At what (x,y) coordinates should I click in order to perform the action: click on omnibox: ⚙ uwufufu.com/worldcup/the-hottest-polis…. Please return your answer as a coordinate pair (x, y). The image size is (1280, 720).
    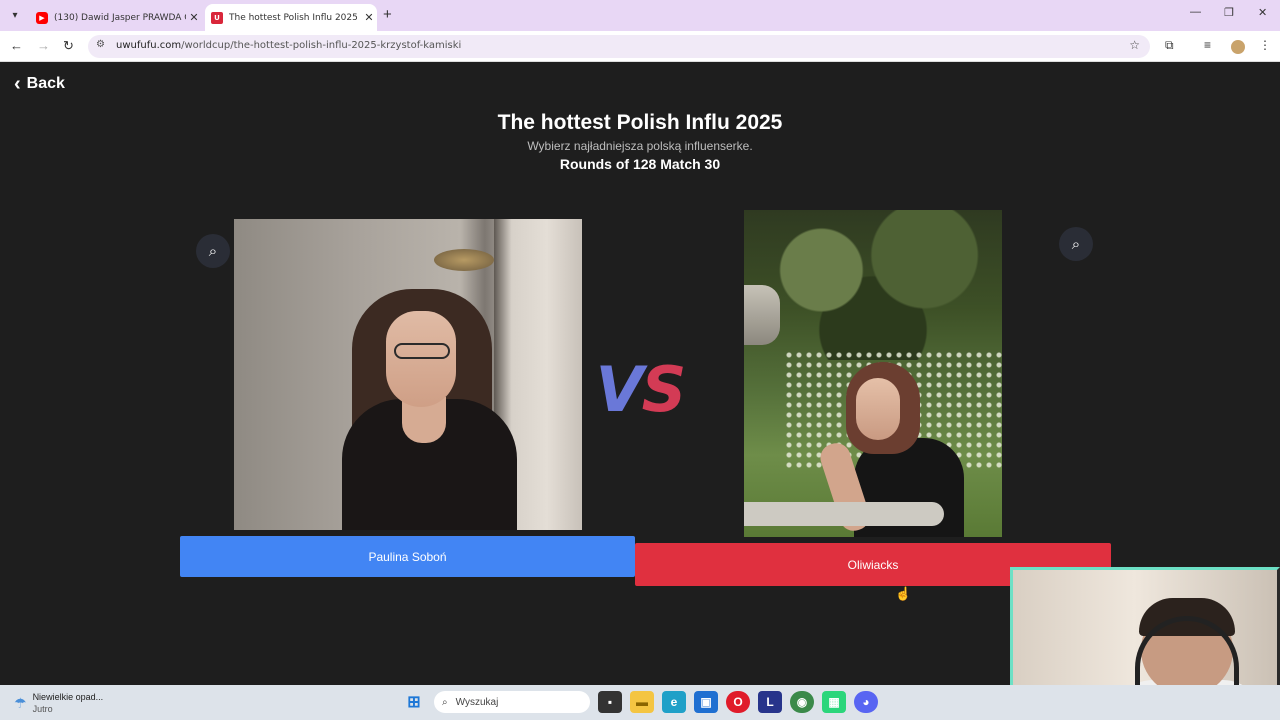
    Looking at the image, I should click on (619, 46).